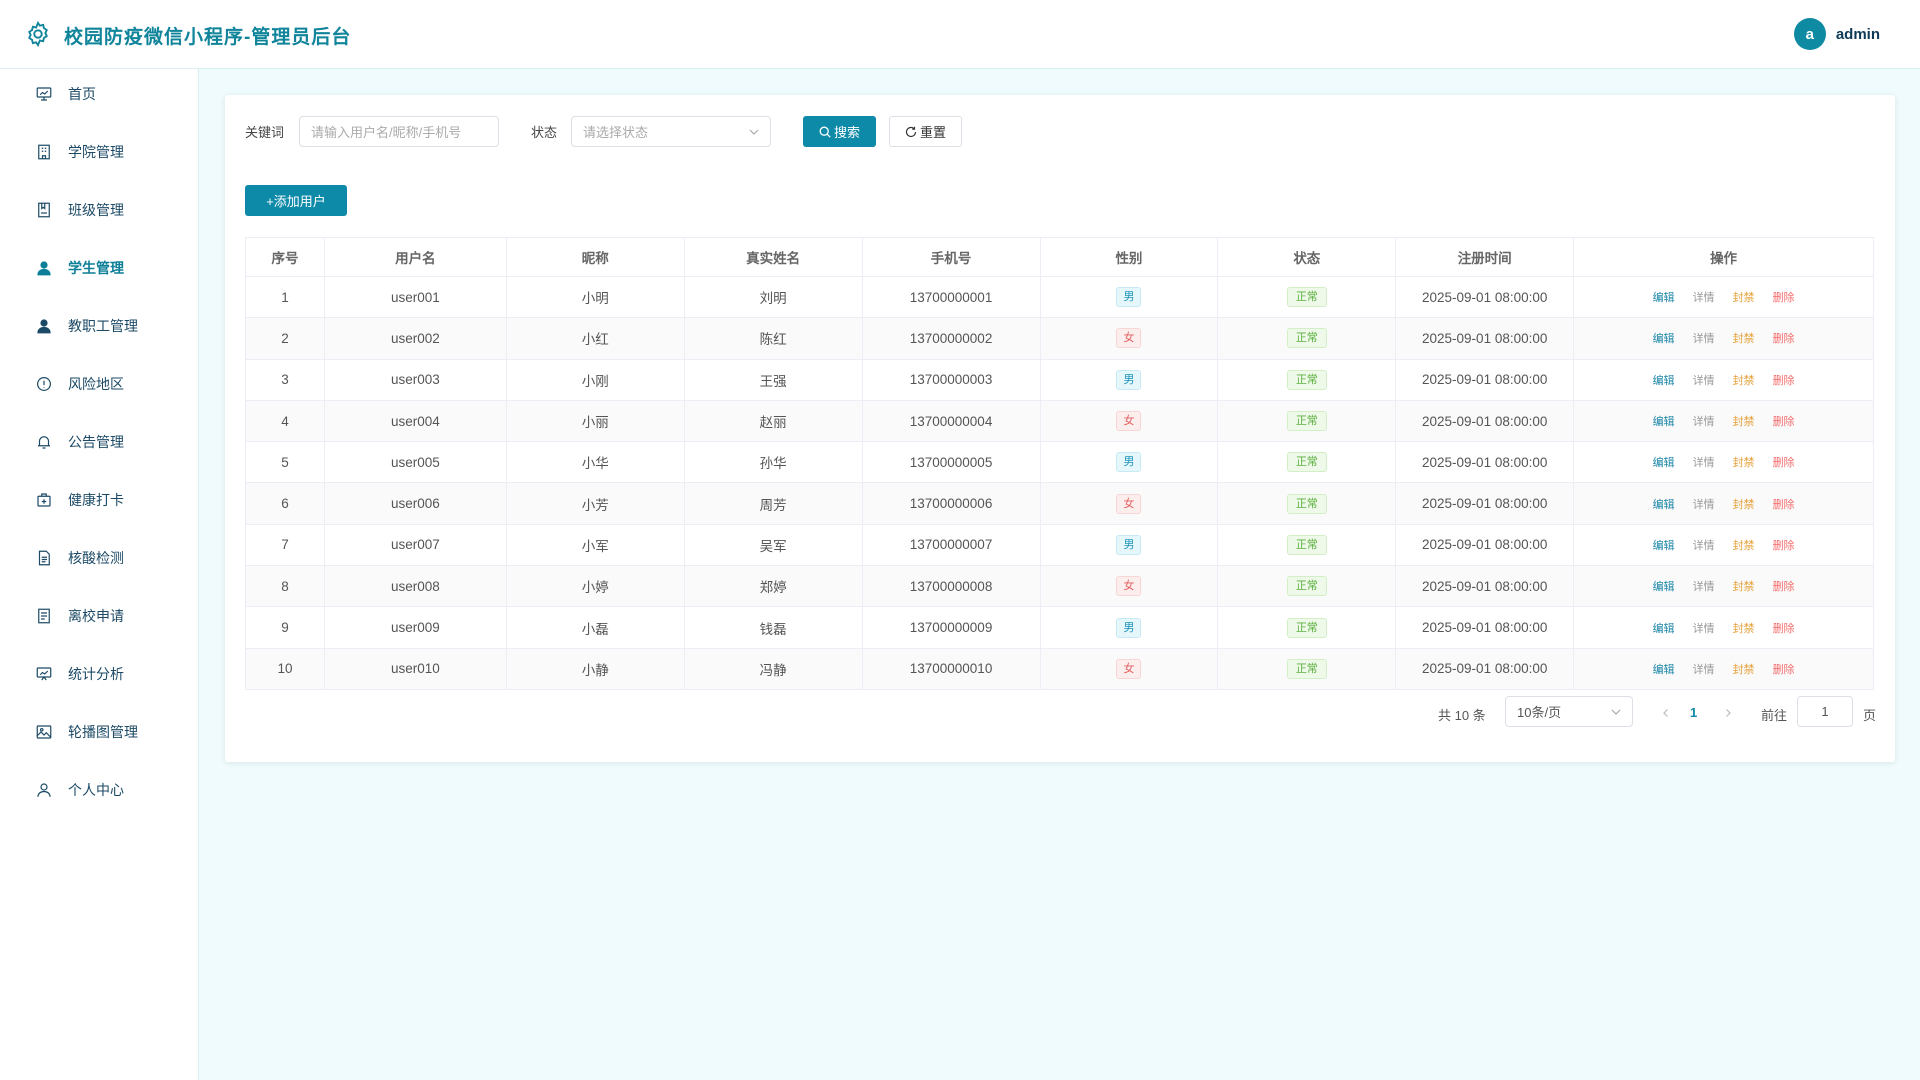  What do you see at coordinates (773, 297) in the screenshot?
I see `cell-realname: 刘明` at bounding box center [773, 297].